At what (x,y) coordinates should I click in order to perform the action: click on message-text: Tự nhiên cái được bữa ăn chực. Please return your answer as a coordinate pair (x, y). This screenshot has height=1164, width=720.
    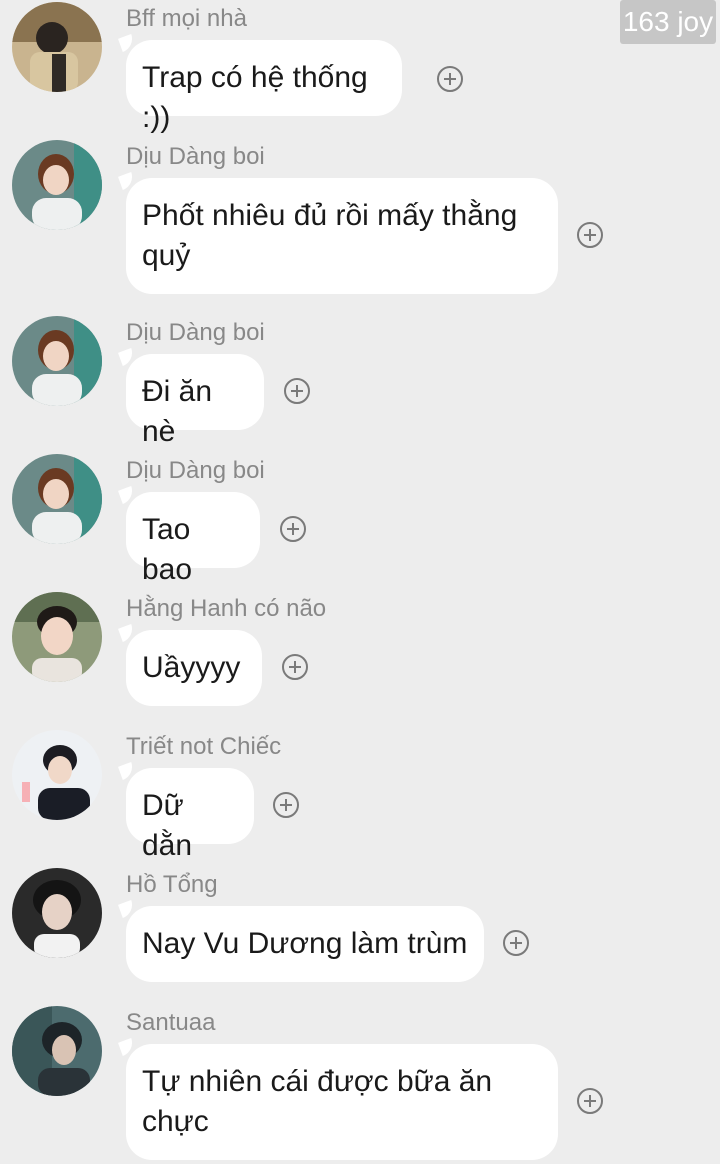
    Looking at the image, I should click on (317, 1101).